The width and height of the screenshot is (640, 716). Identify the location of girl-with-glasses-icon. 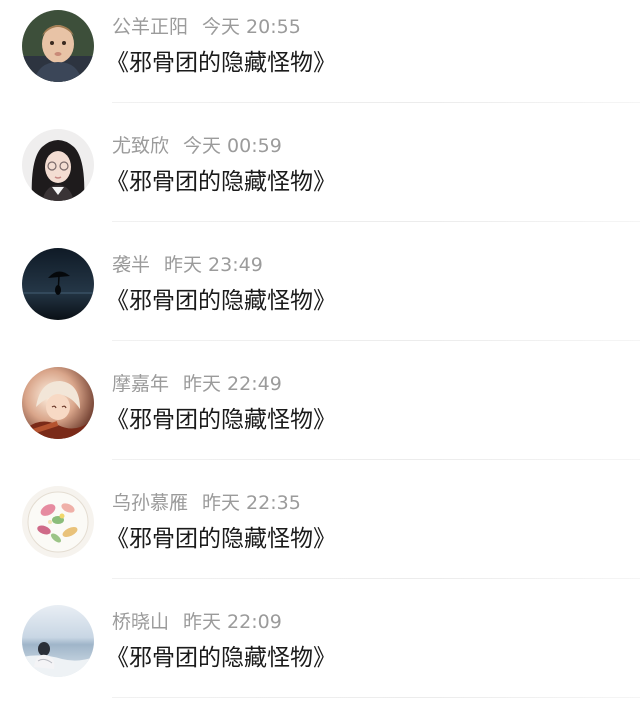
(58, 165).